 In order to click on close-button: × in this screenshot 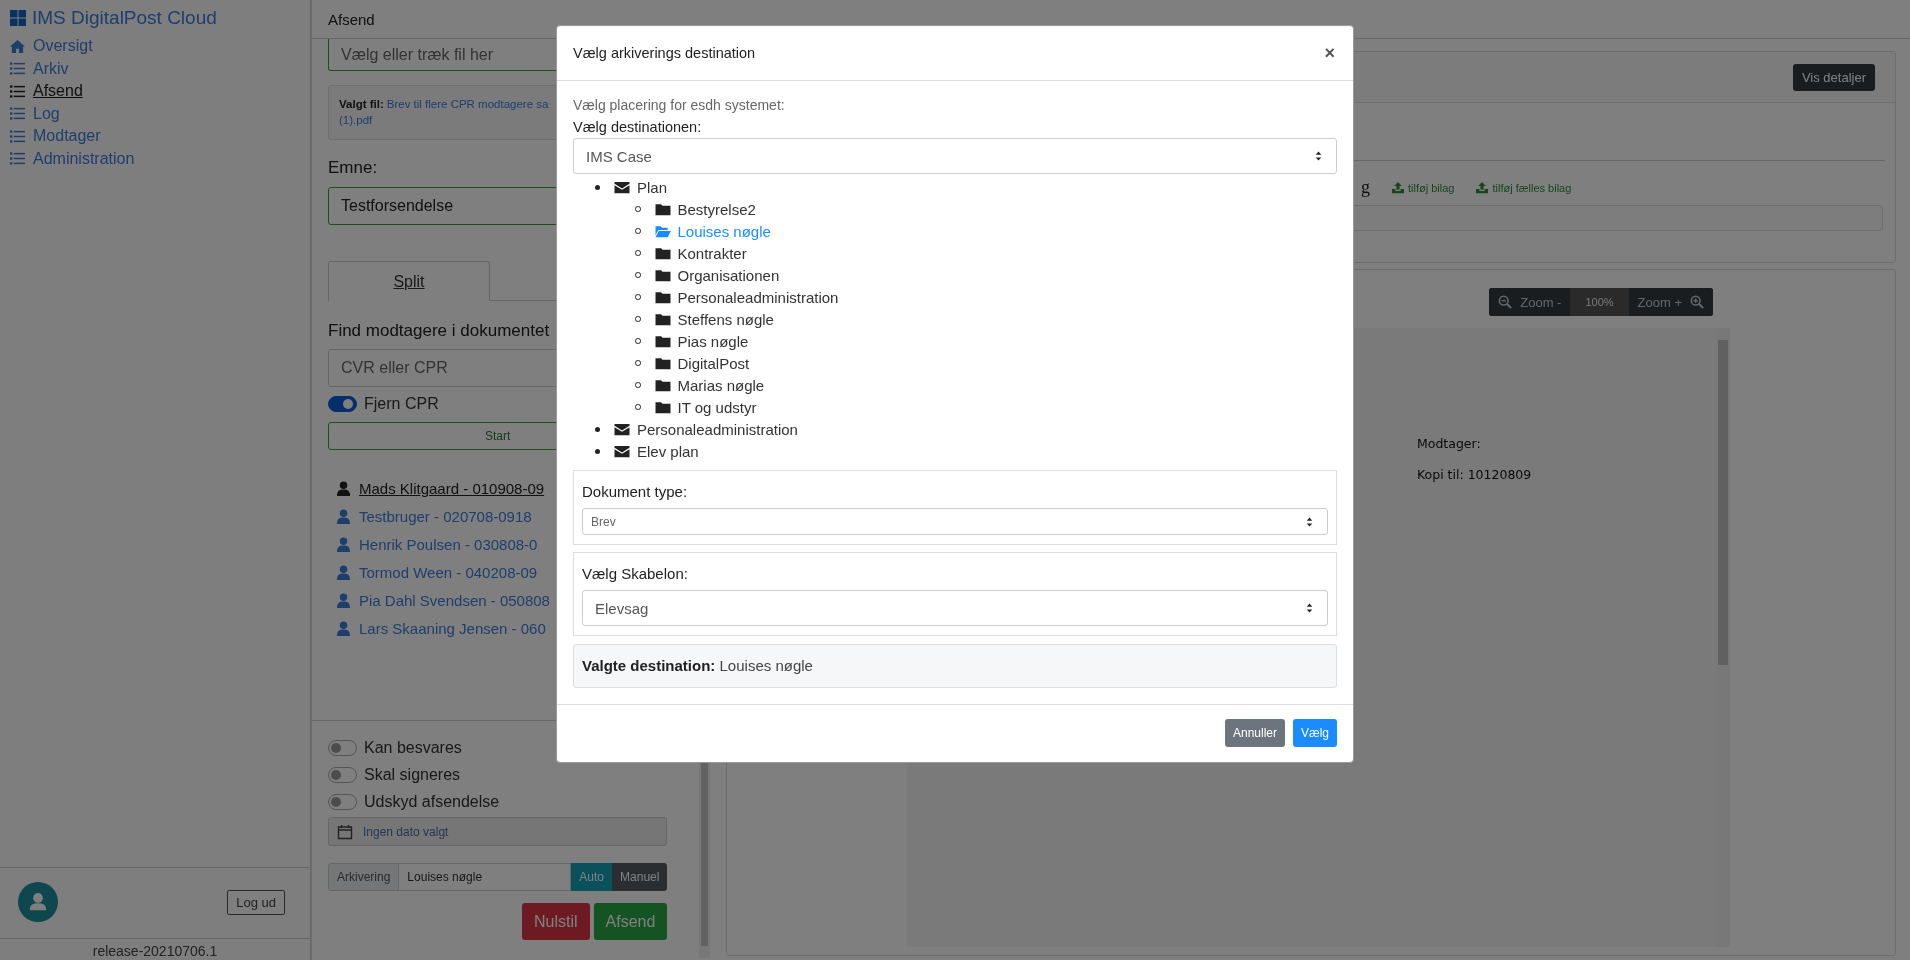, I will do `click(1329, 53)`.